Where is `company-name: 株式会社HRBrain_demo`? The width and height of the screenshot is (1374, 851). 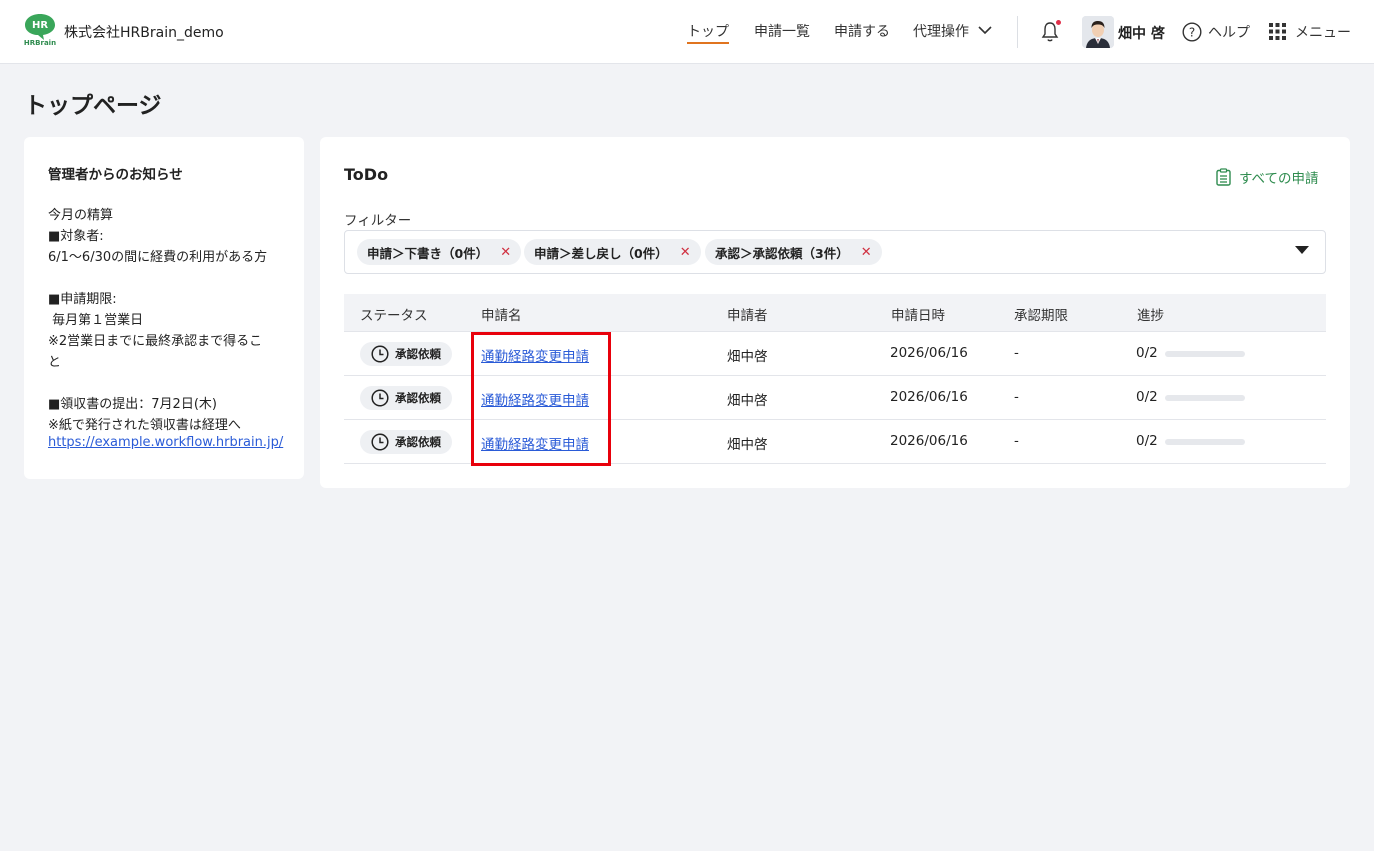
company-name: 株式会社HRBrain_demo is located at coordinates (144, 33).